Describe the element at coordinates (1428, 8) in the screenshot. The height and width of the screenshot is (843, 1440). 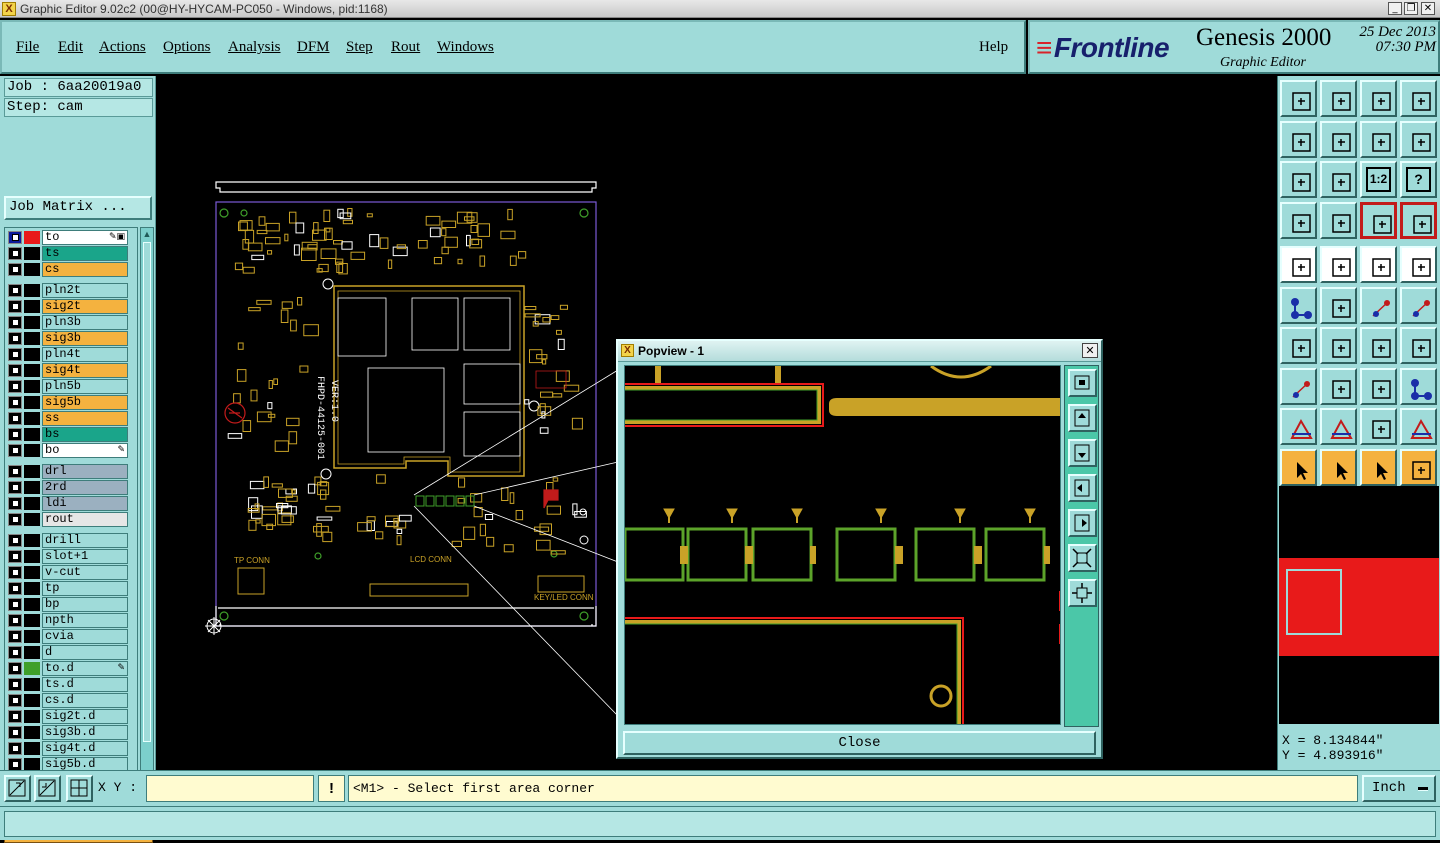
I see `close-window-button: ✕` at that location.